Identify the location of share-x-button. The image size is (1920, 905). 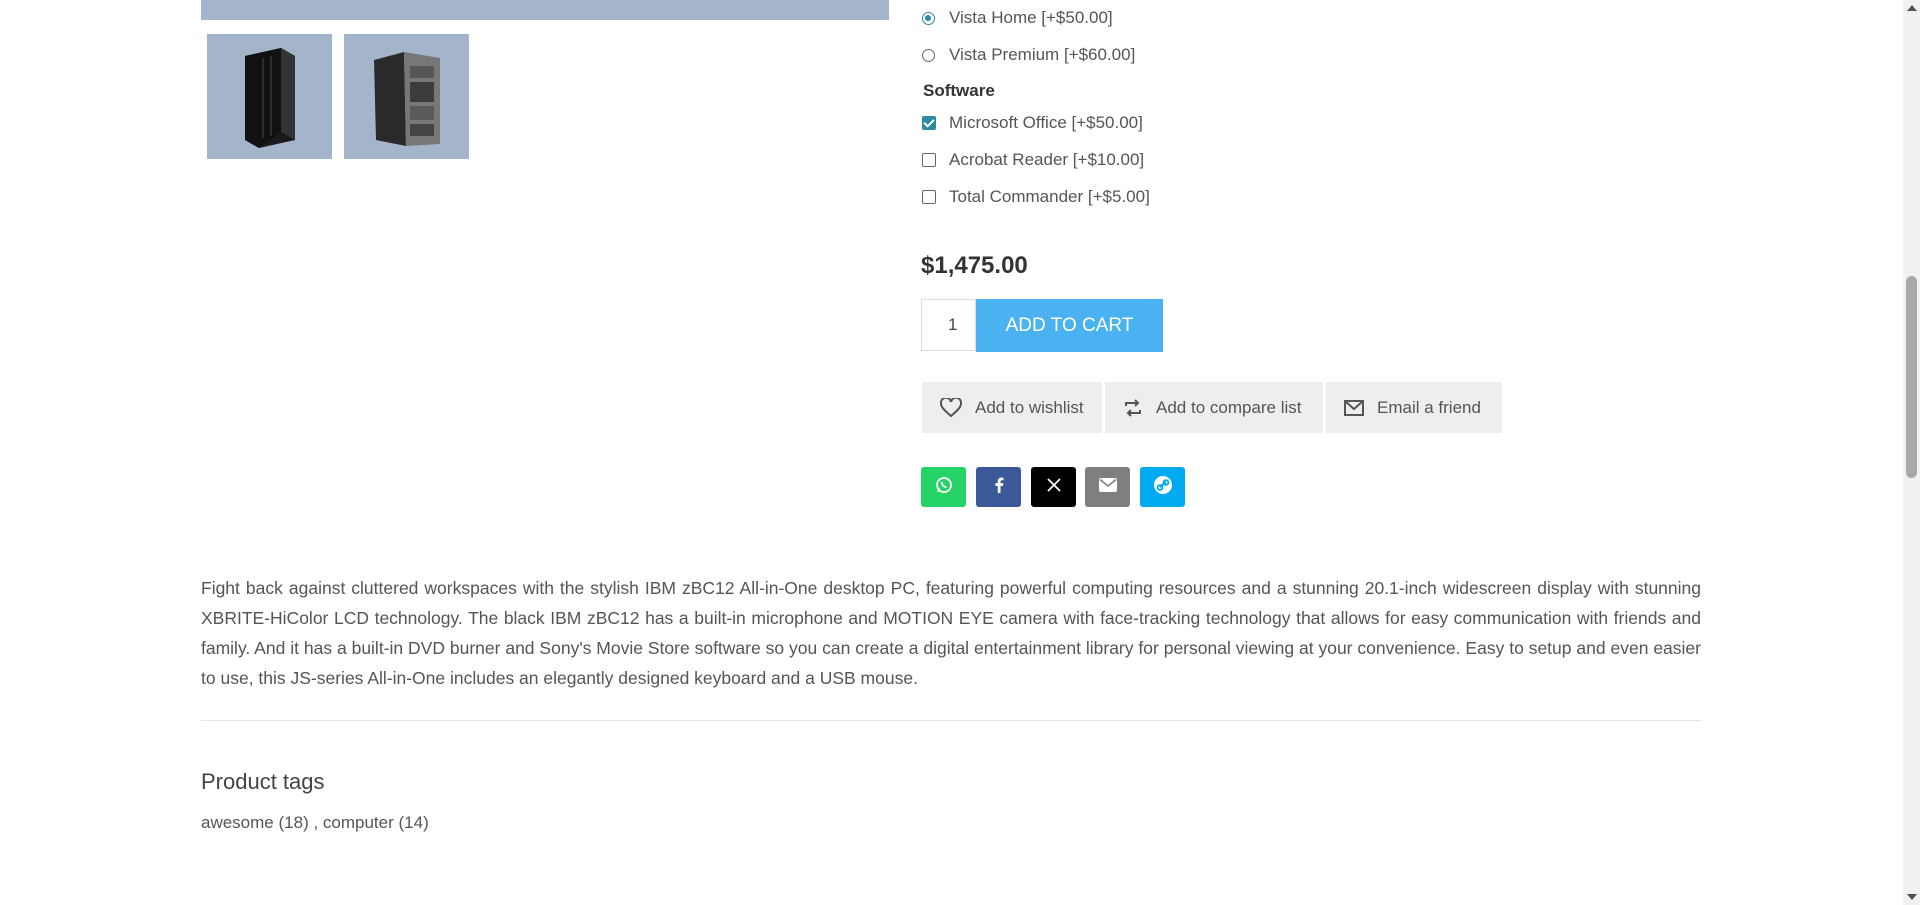
(1053, 487).